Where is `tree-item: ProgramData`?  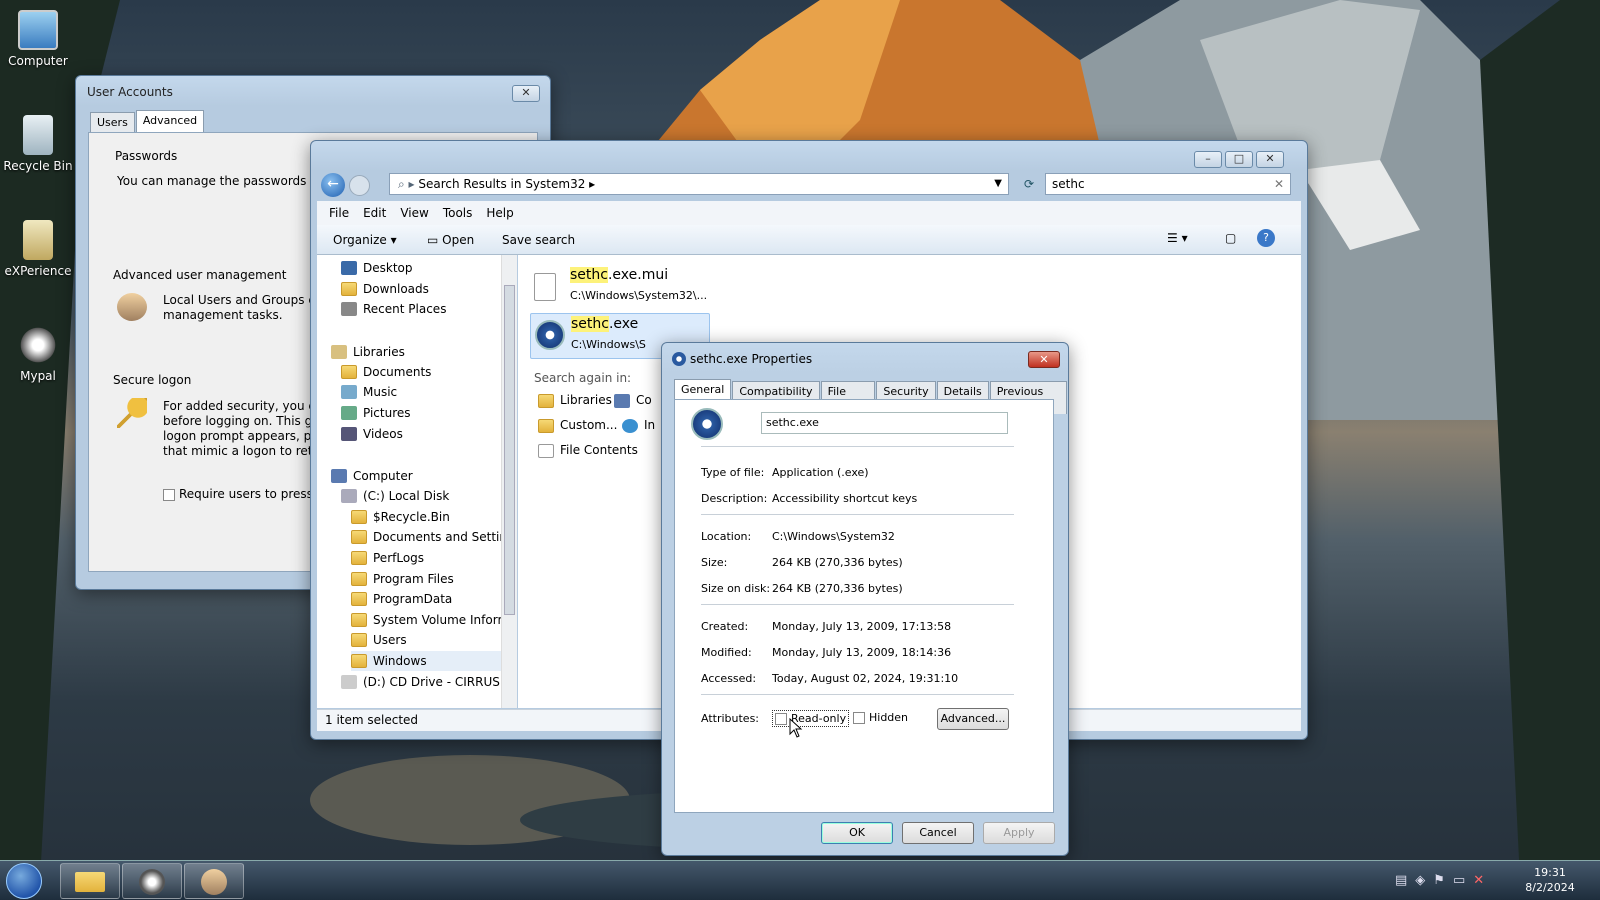
tree-item: ProgramData is located at coordinates (401, 599).